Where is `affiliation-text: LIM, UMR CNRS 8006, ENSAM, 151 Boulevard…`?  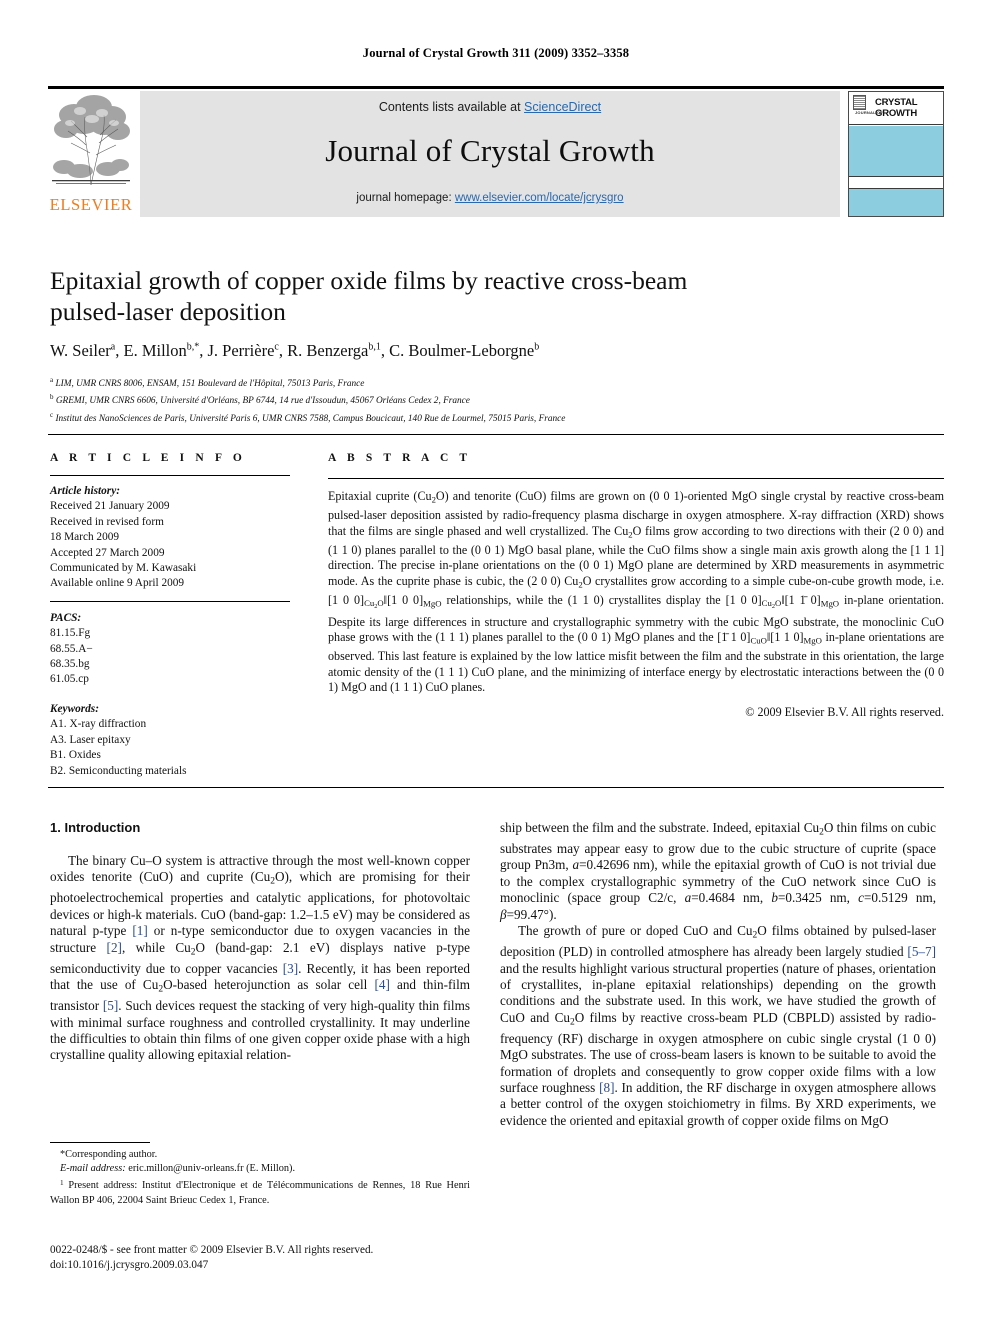
affiliation-text: LIM, UMR CNRS 8006, ENSAM, 151 Boulevard… is located at coordinates (210, 384).